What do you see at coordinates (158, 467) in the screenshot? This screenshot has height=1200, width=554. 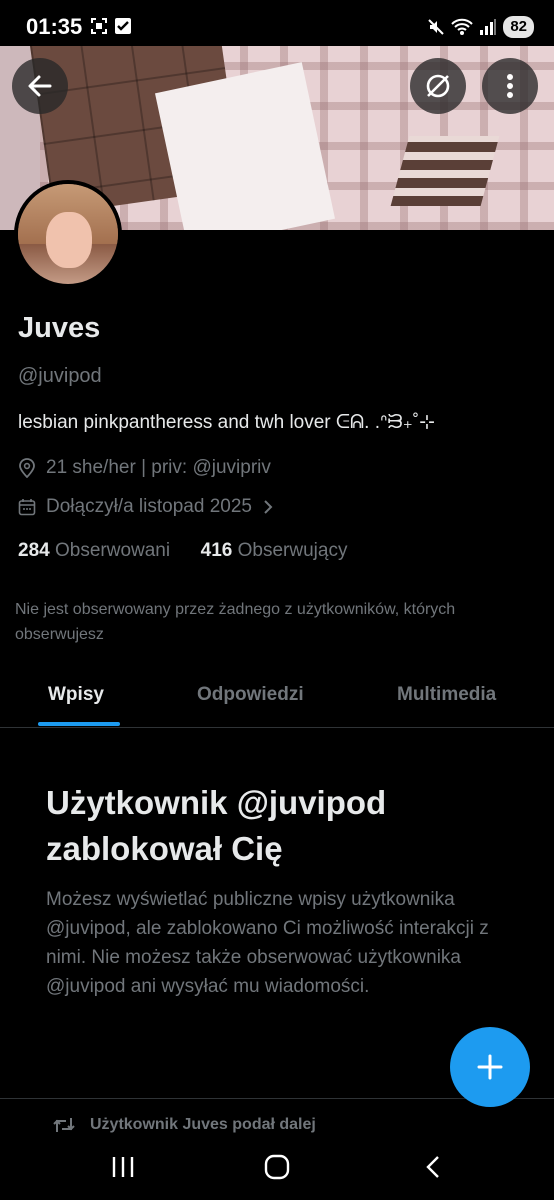 I see `location-text: 21 she/her | priv: @juvipriv` at bounding box center [158, 467].